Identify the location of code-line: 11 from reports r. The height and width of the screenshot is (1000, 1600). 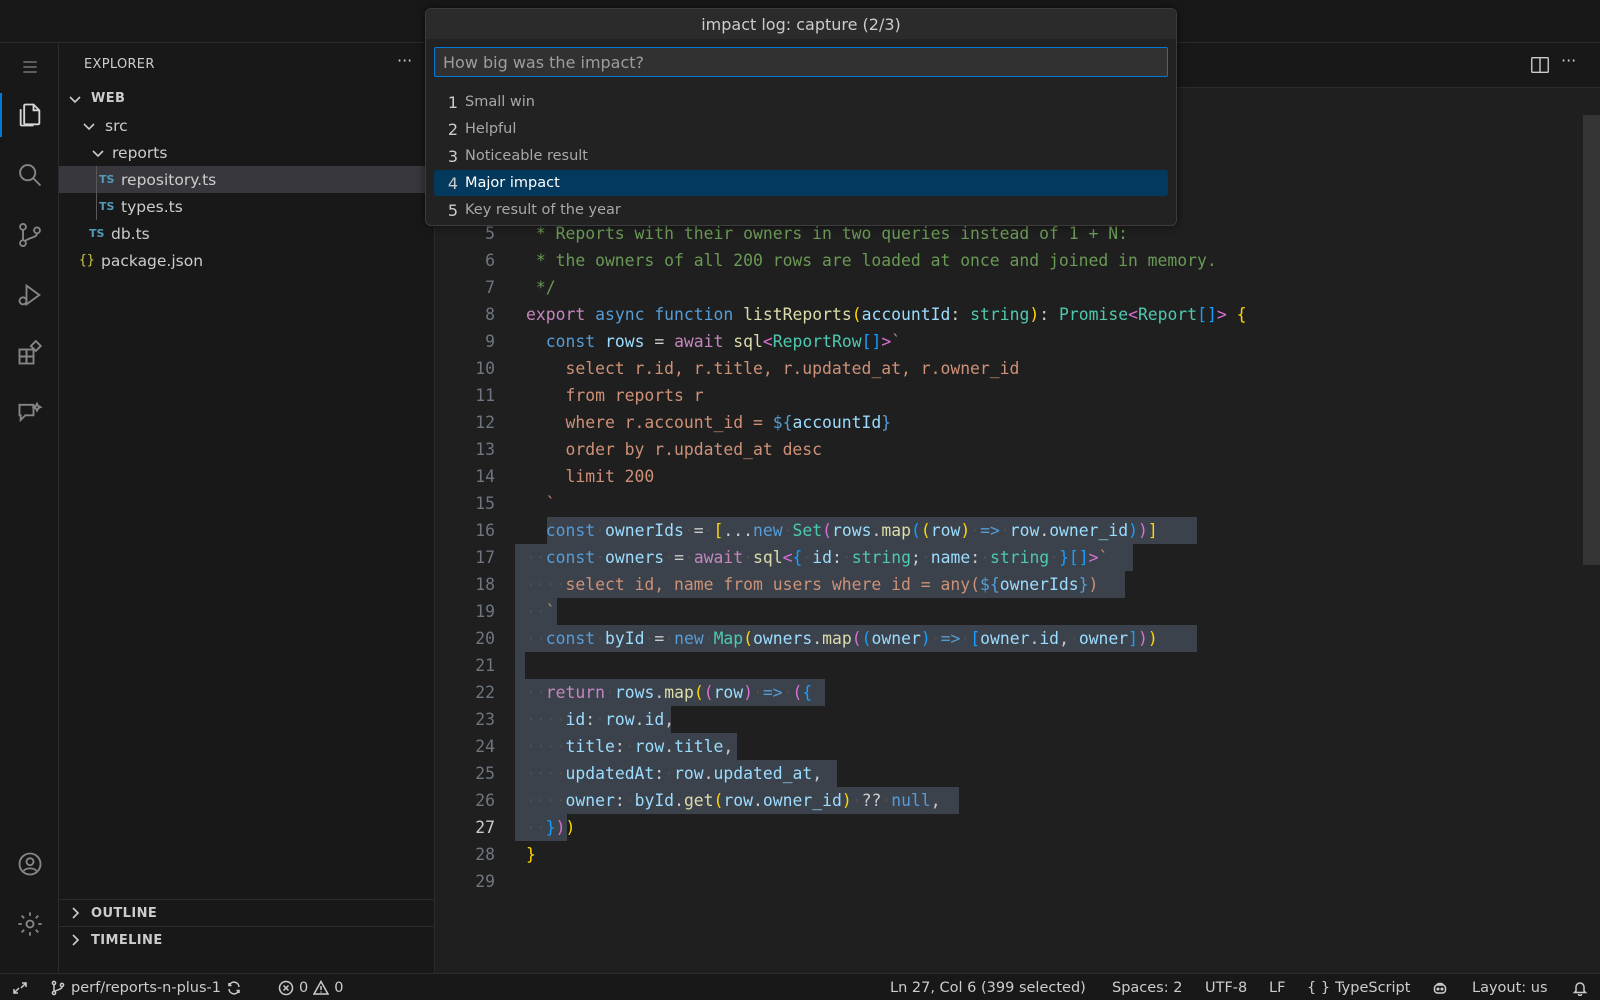
(1017, 396).